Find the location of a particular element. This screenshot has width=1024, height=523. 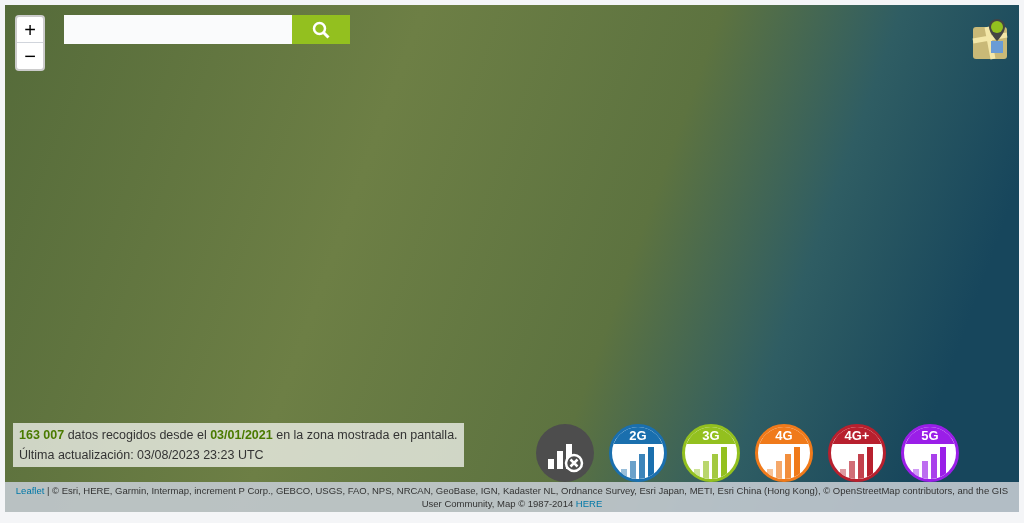

network-label: 5G is located at coordinates (930, 435).